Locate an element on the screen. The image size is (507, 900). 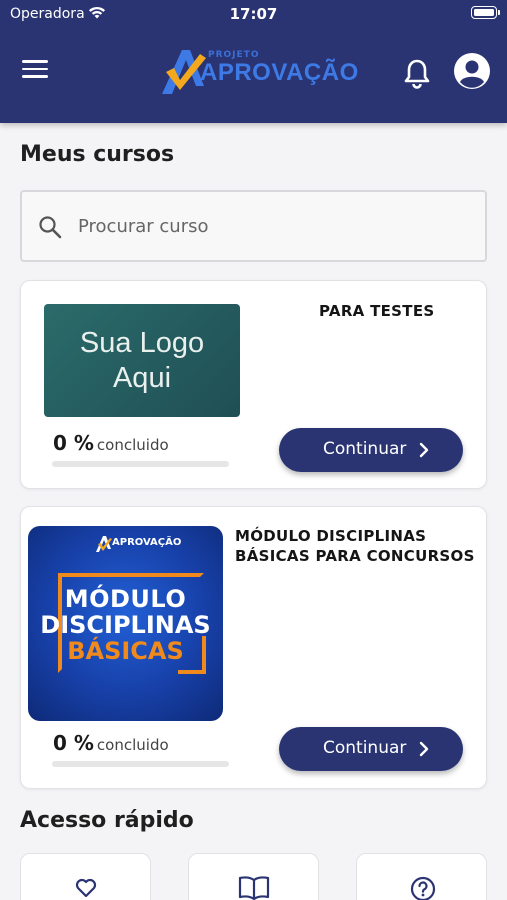
status-bar: Operadora 17:07 is located at coordinates (253, 15).